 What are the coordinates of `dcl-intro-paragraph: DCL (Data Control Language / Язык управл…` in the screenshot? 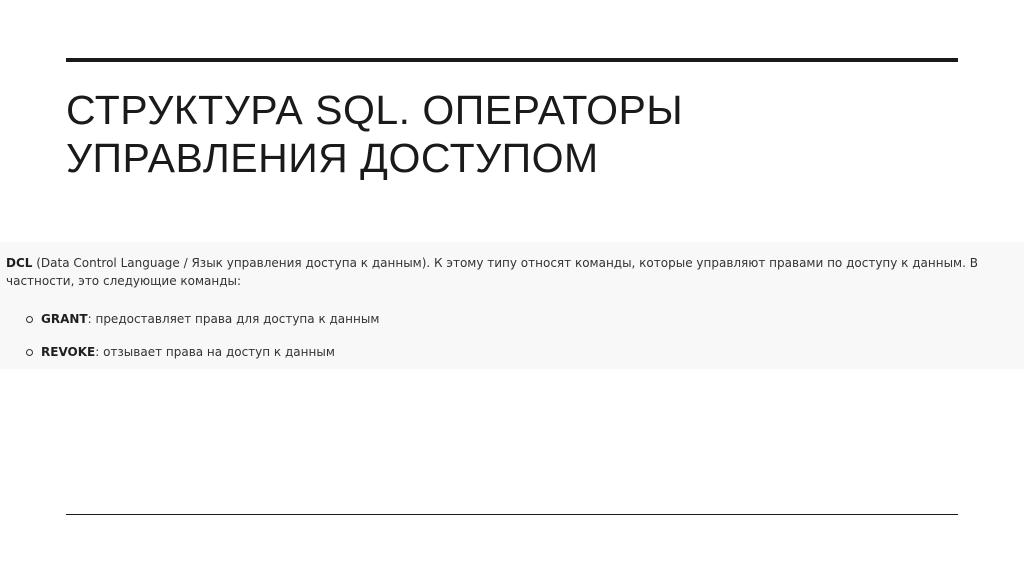 It's located at (511, 272).